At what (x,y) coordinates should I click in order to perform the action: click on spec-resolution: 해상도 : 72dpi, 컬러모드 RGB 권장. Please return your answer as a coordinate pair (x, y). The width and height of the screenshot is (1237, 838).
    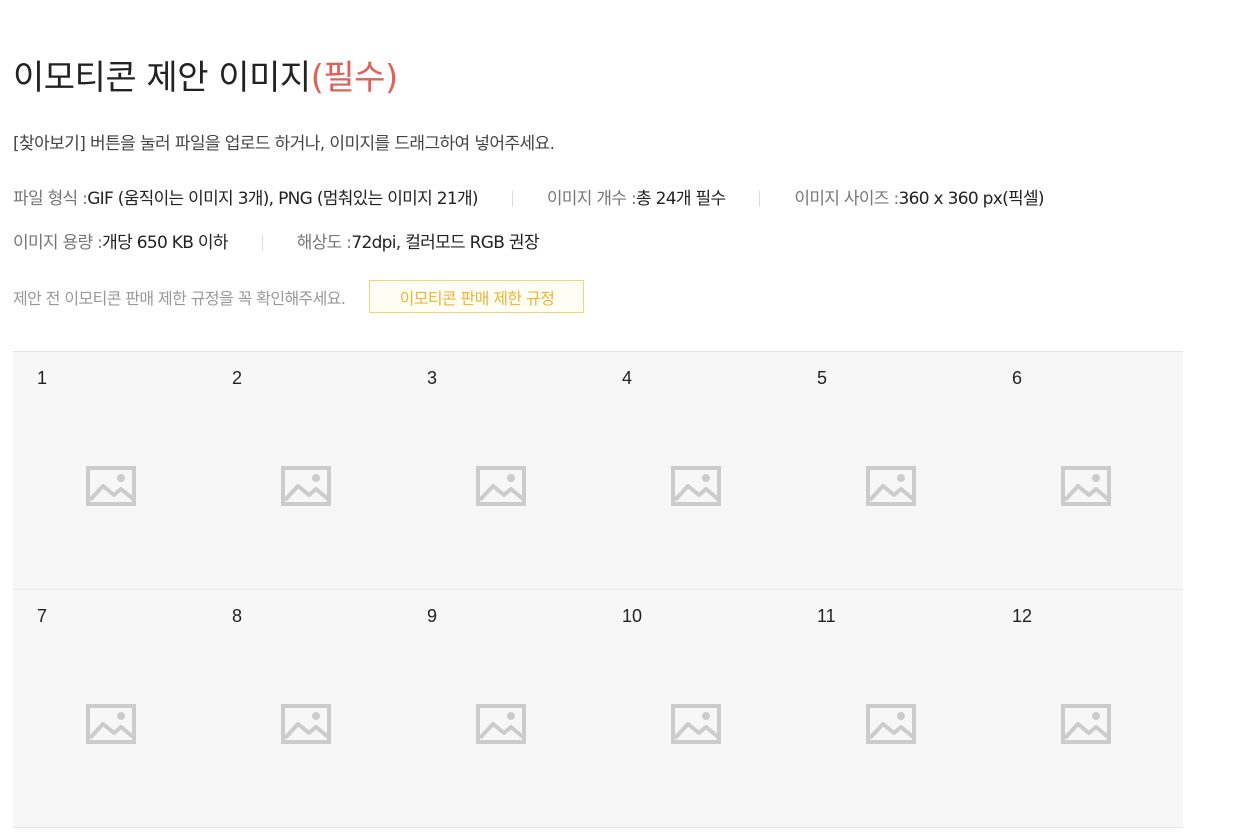
    Looking at the image, I should click on (418, 243).